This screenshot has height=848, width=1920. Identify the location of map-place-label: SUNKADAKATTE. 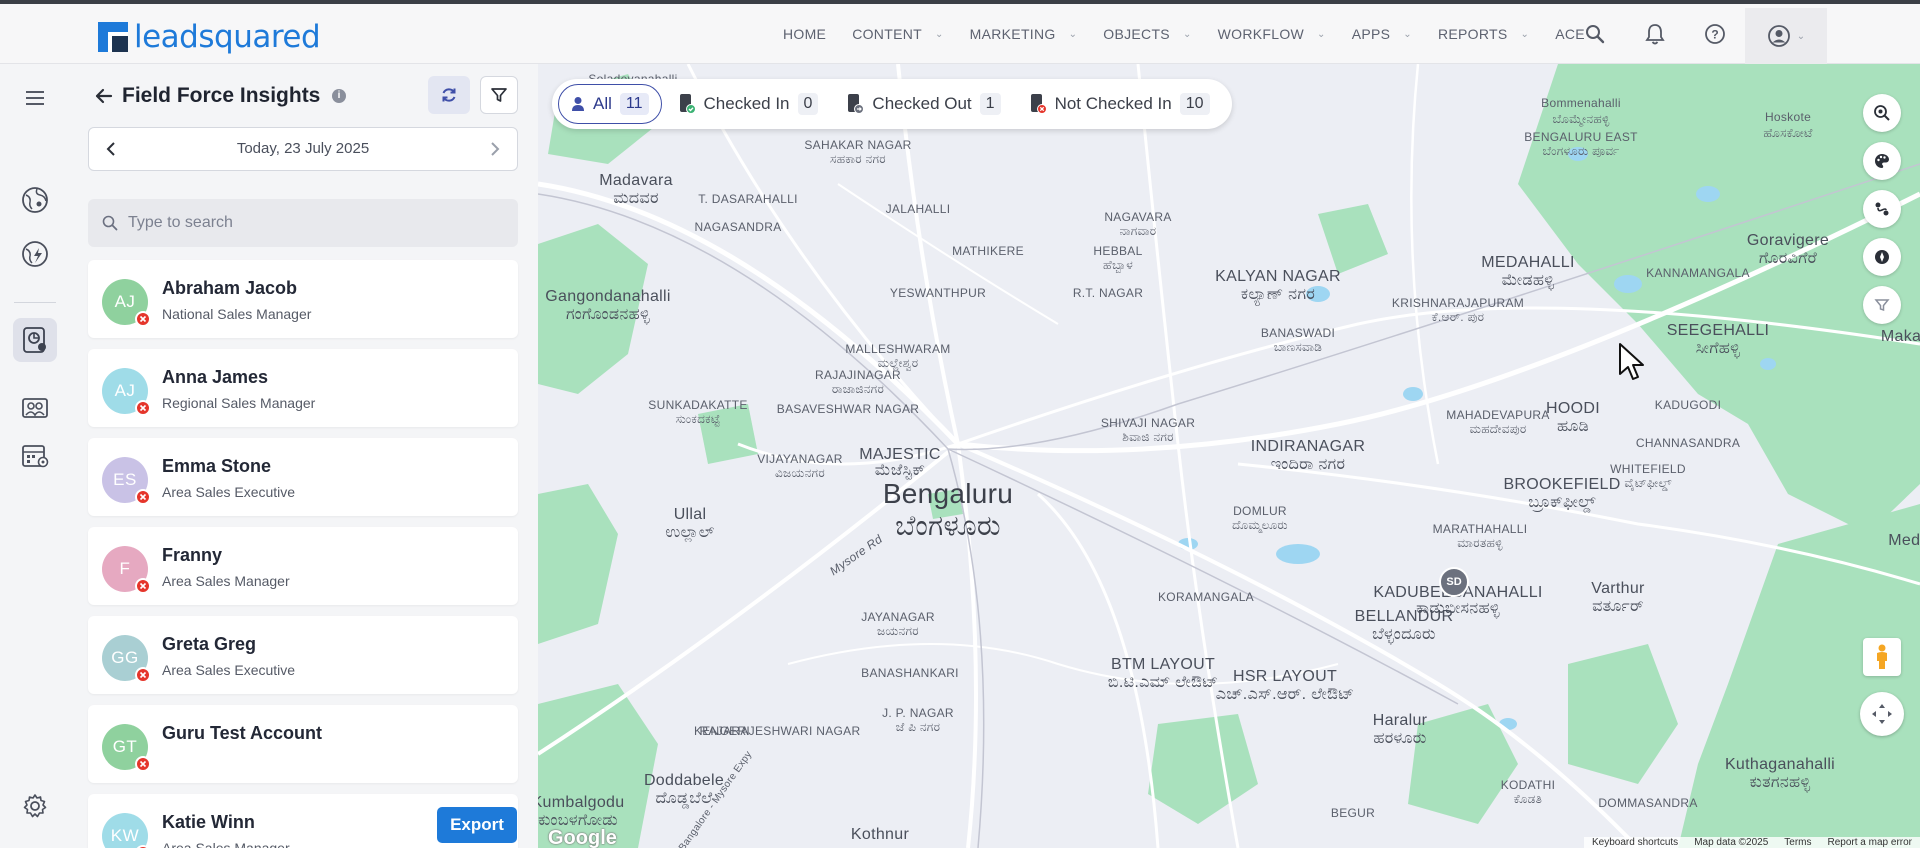
(698, 405).